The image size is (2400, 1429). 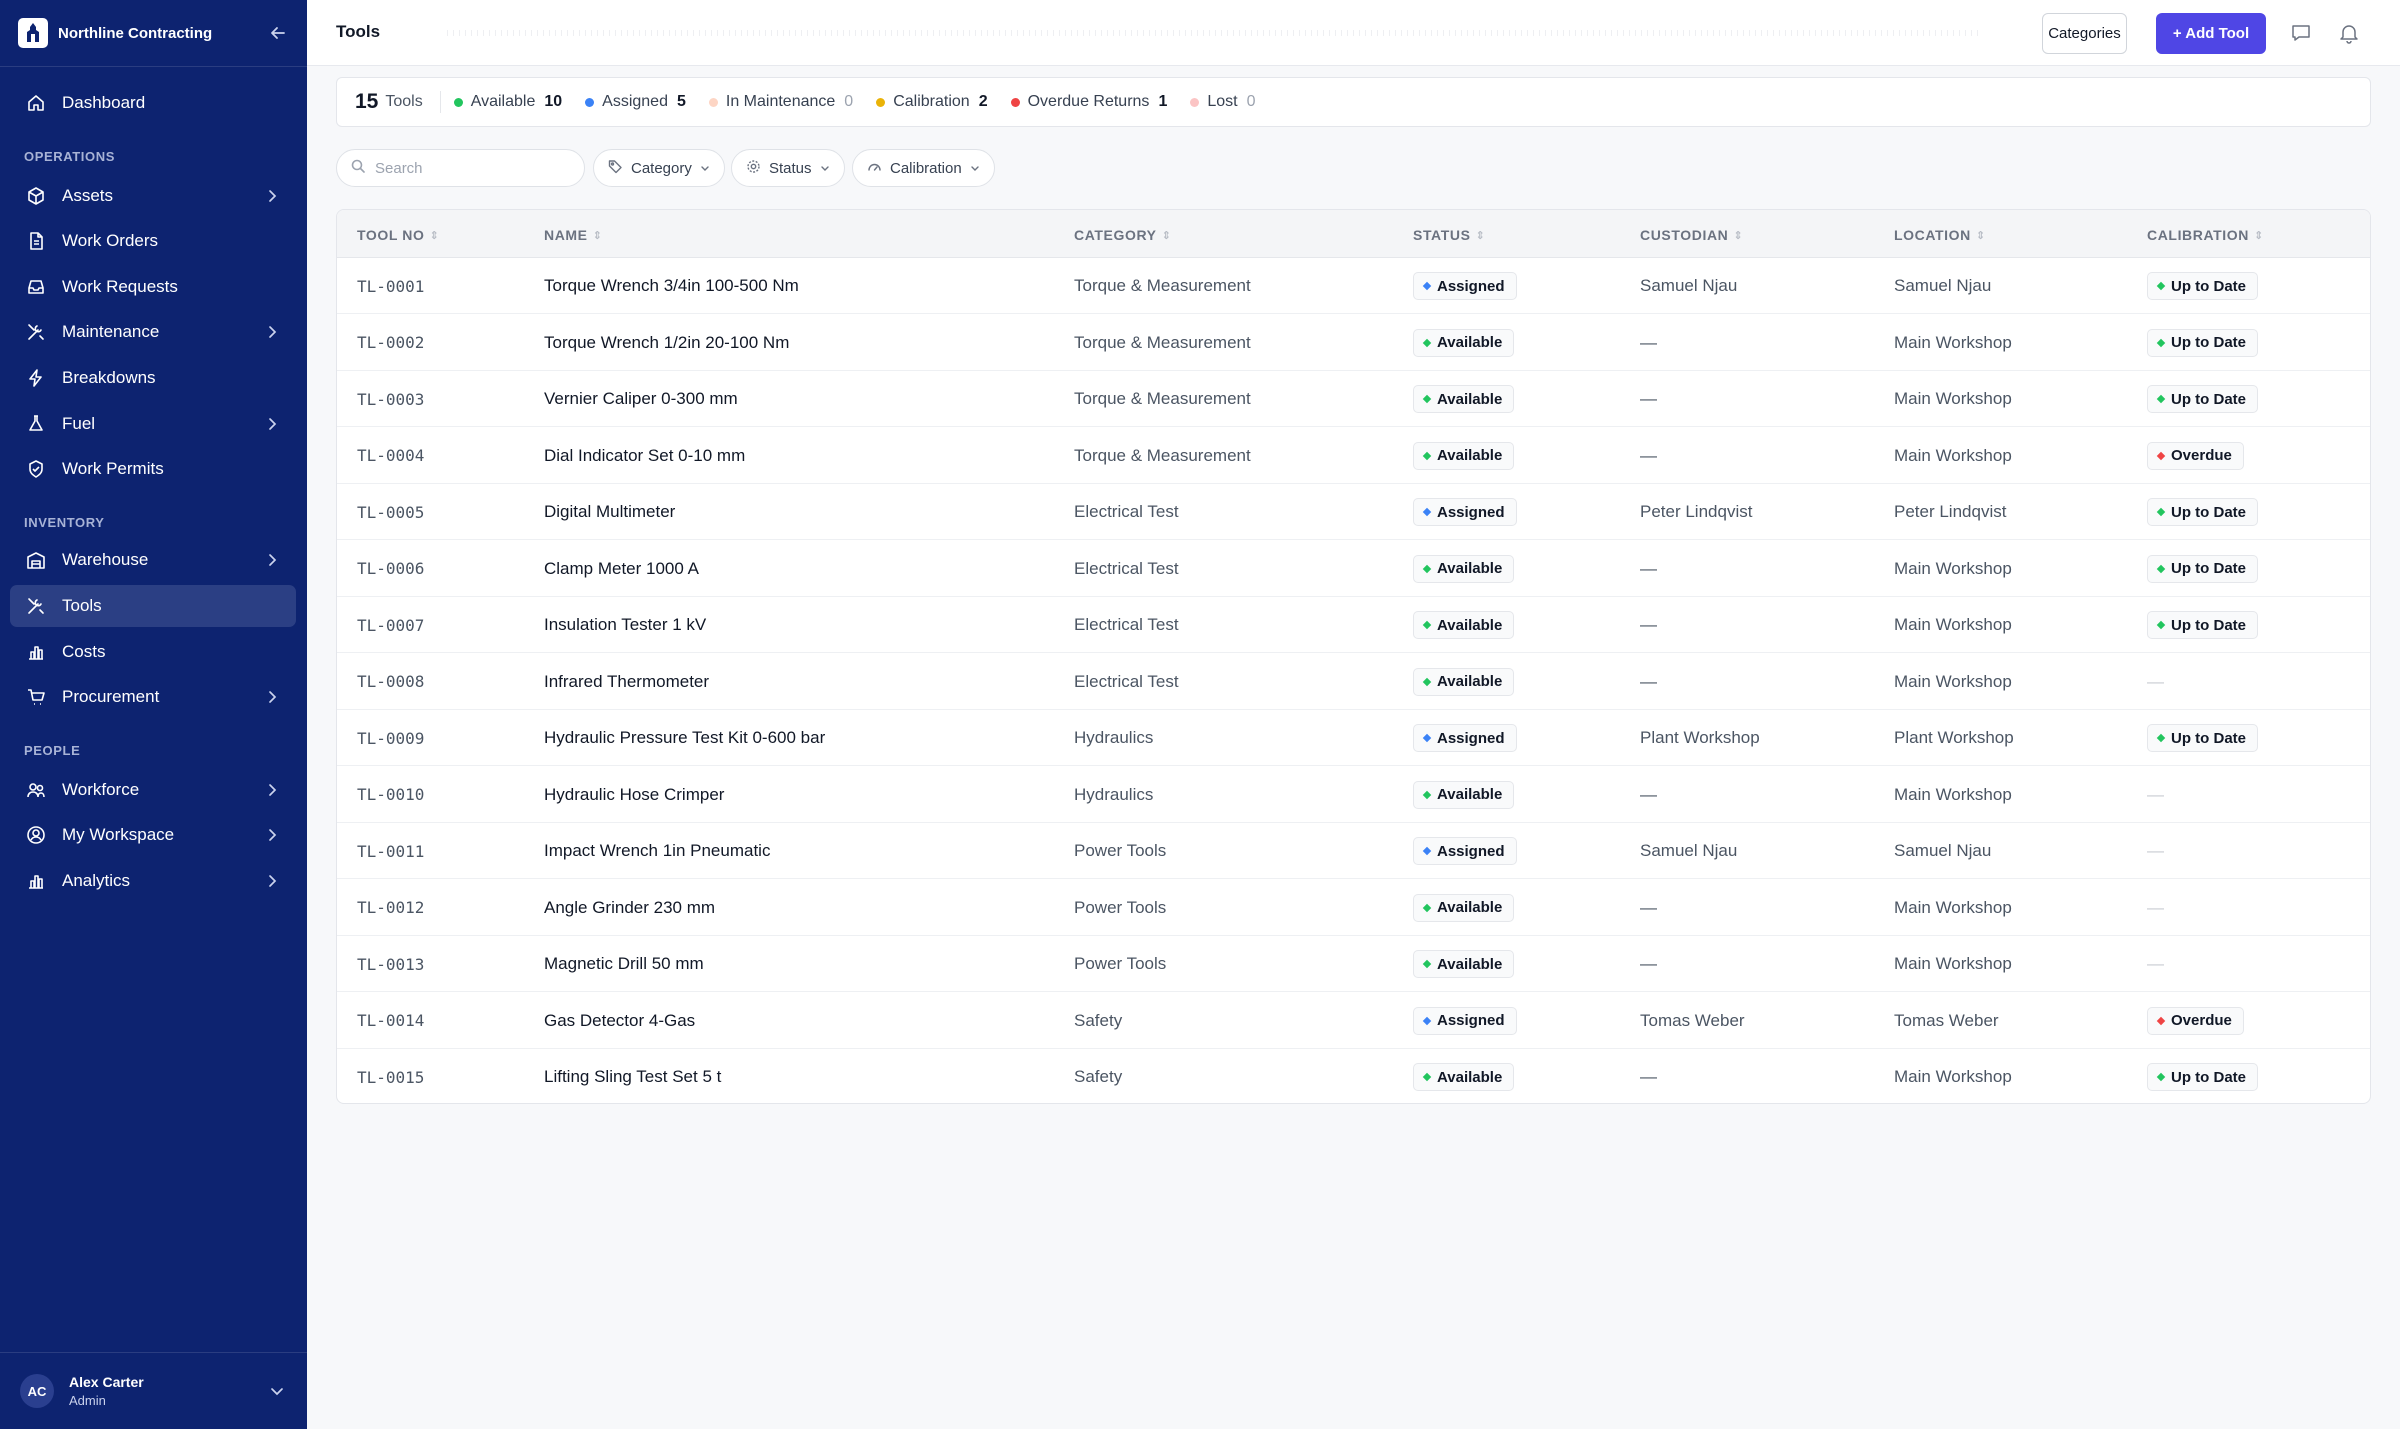 What do you see at coordinates (2211, 33) in the screenshot?
I see `add-tool-button: + Add Tool` at bounding box center [2211, 33].